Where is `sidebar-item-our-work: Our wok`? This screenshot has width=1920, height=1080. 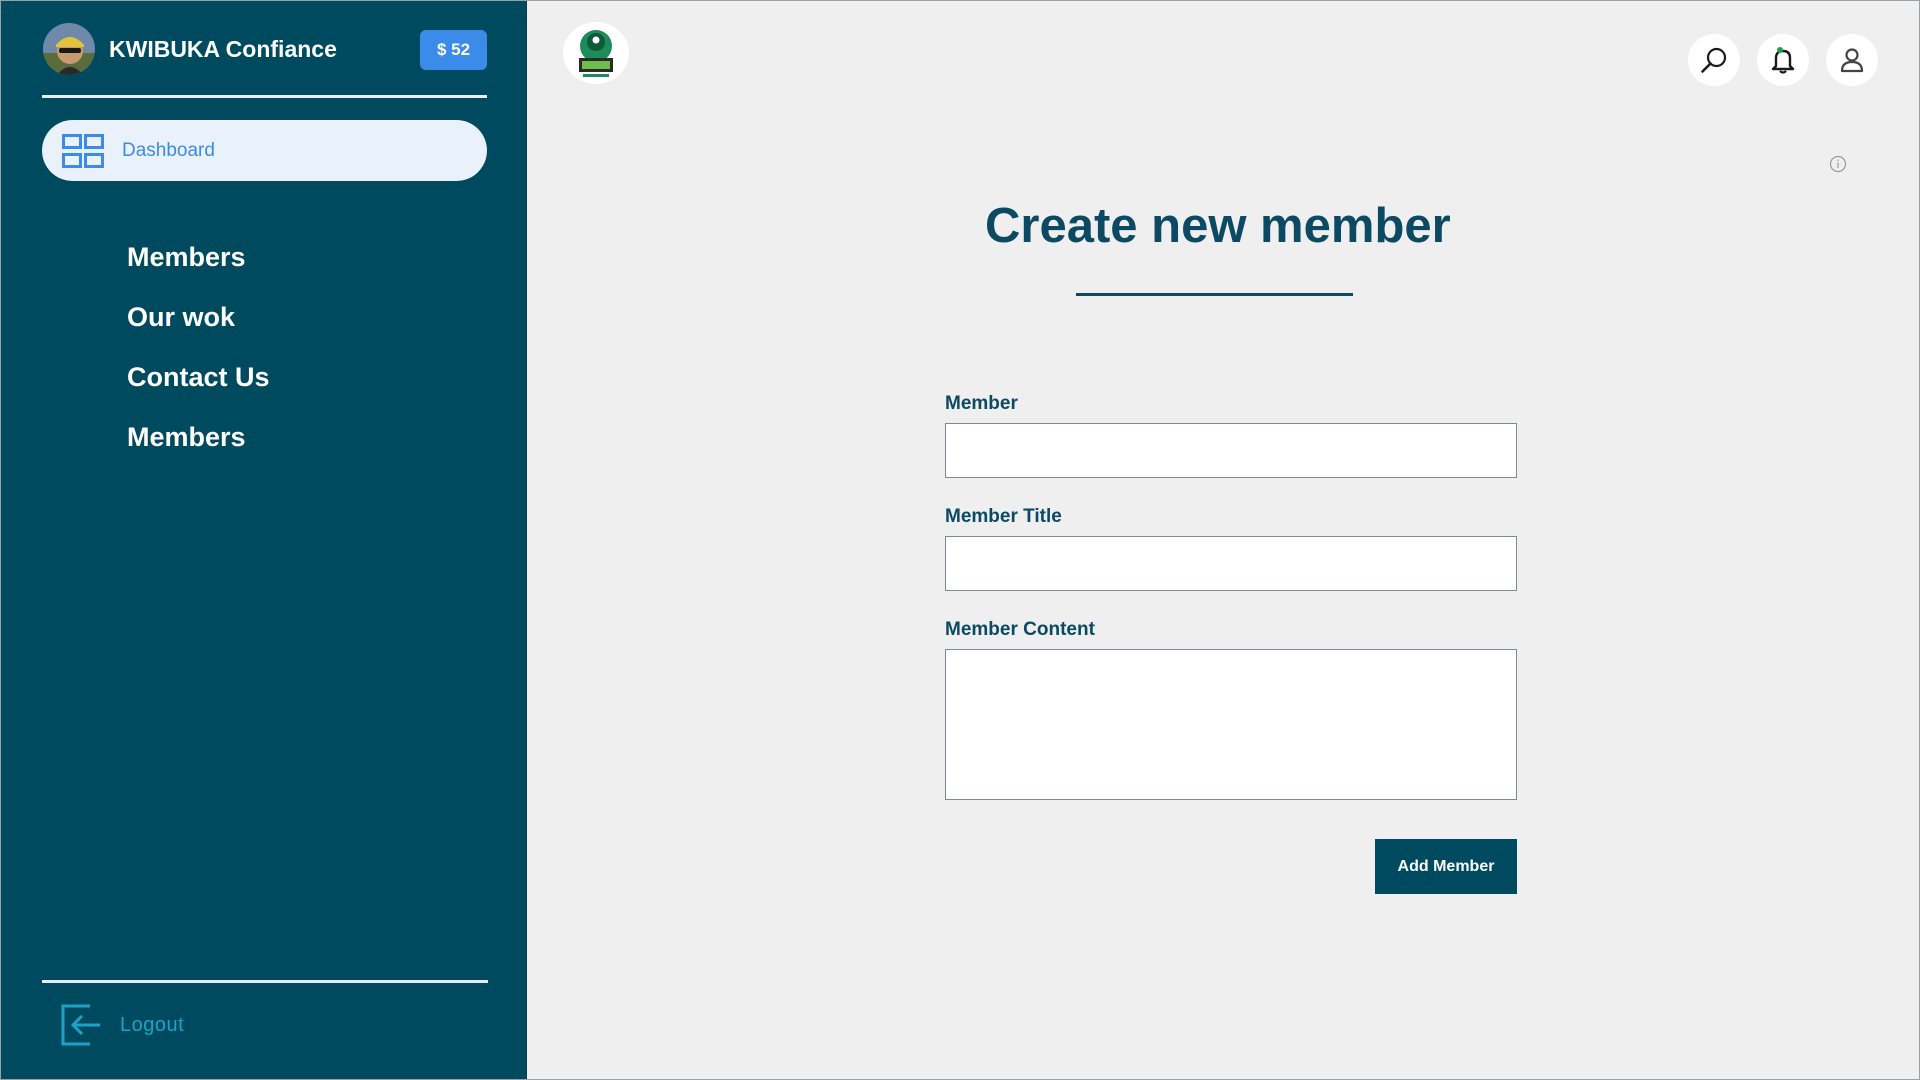
sidebar-item-our-work: Our wok is located at coordinates (198, 324).